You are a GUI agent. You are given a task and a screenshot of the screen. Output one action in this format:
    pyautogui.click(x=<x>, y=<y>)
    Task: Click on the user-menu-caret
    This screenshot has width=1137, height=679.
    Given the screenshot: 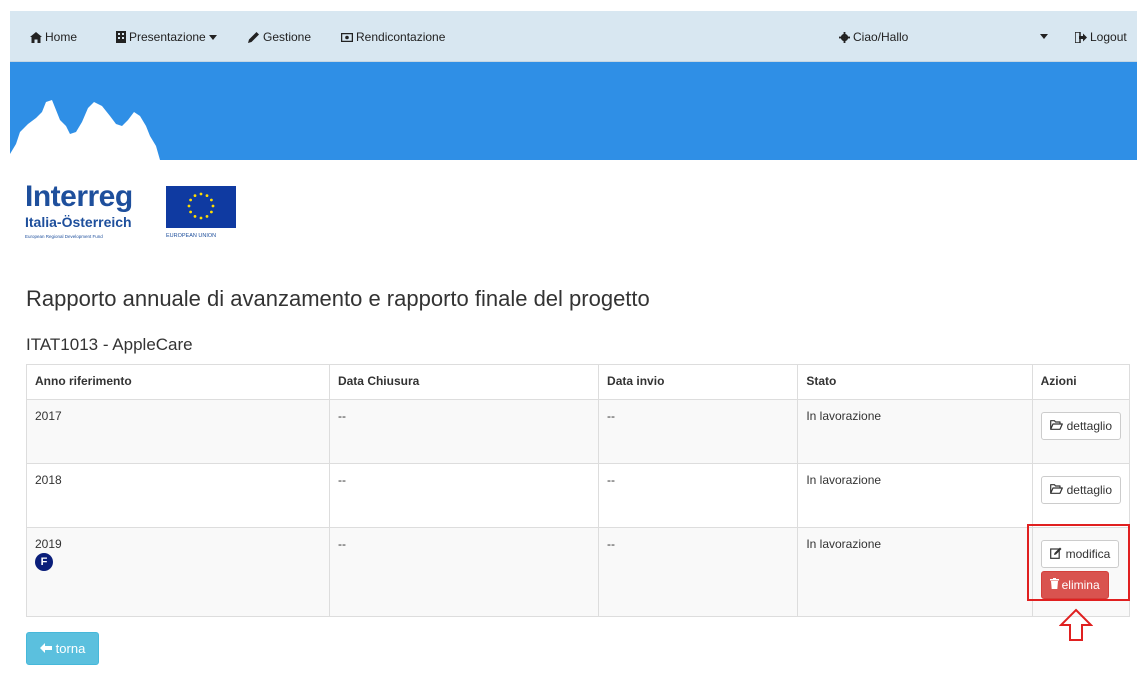 What is the action you would take?
    pyautogui.click(x=1044, y=36)
    